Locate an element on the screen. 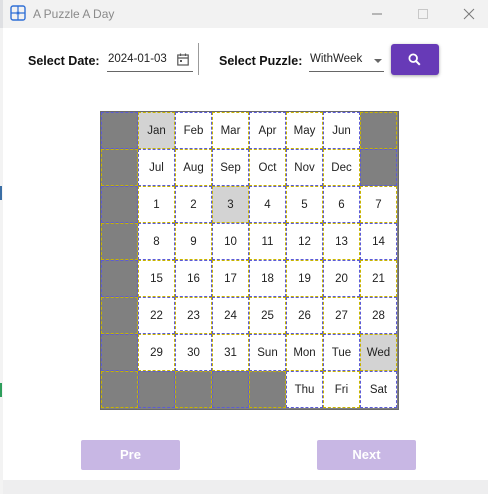 This screenshot has height=494, width=488. board-cell: 30 is located at coordinates (193, 352).